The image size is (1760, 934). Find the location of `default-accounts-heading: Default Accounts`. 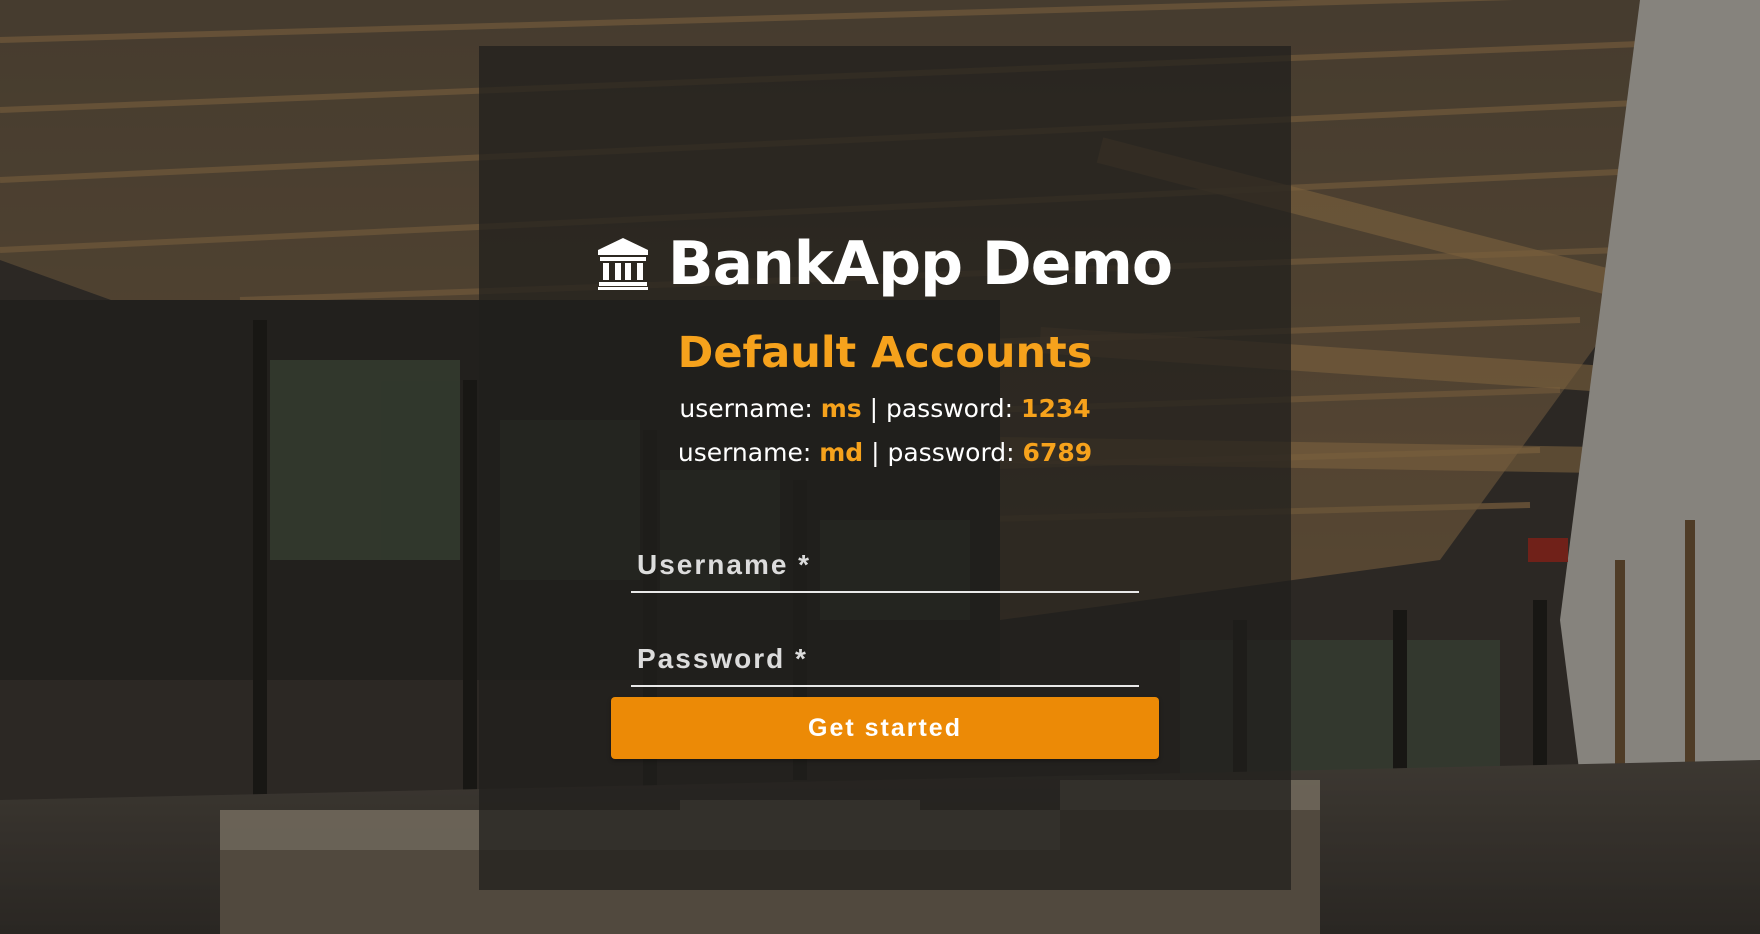

default-accounts-heading: Default Accounts is located at coordinates (885, 353).